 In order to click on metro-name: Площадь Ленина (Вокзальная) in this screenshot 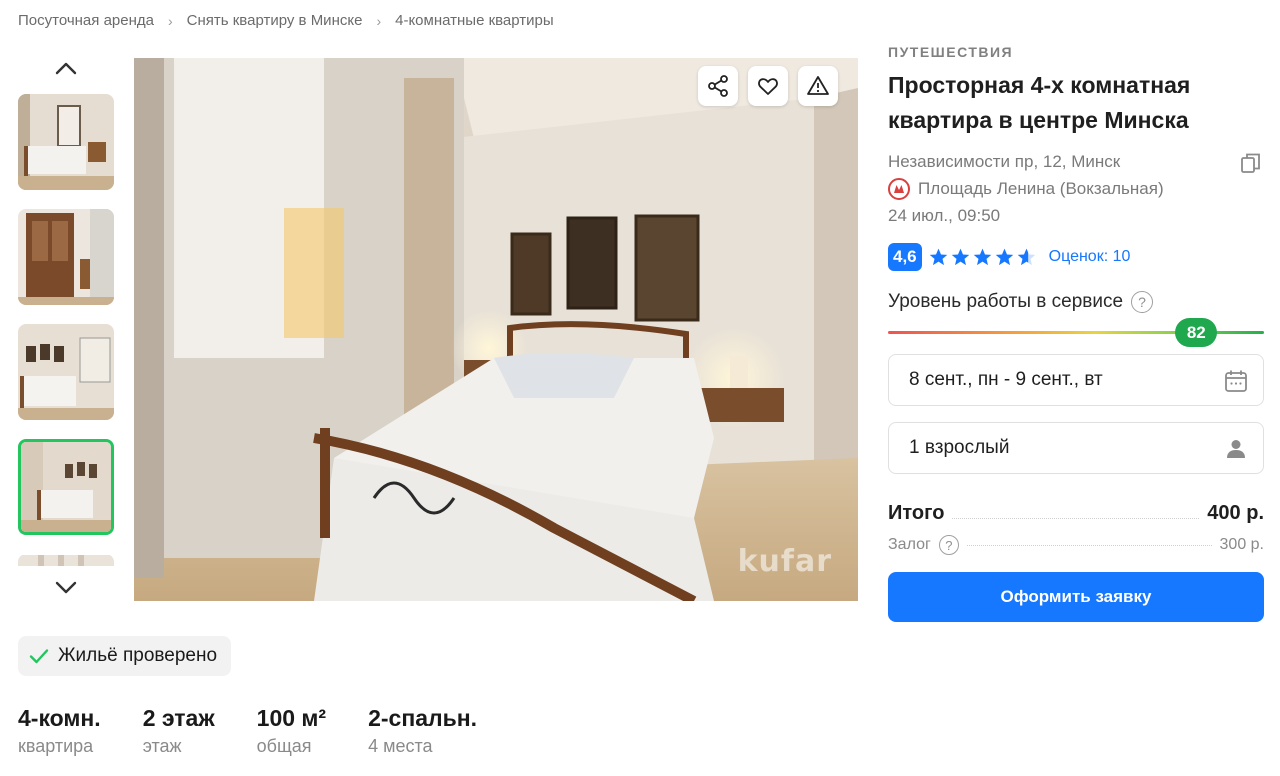, I will do `click(1041, 188)`.